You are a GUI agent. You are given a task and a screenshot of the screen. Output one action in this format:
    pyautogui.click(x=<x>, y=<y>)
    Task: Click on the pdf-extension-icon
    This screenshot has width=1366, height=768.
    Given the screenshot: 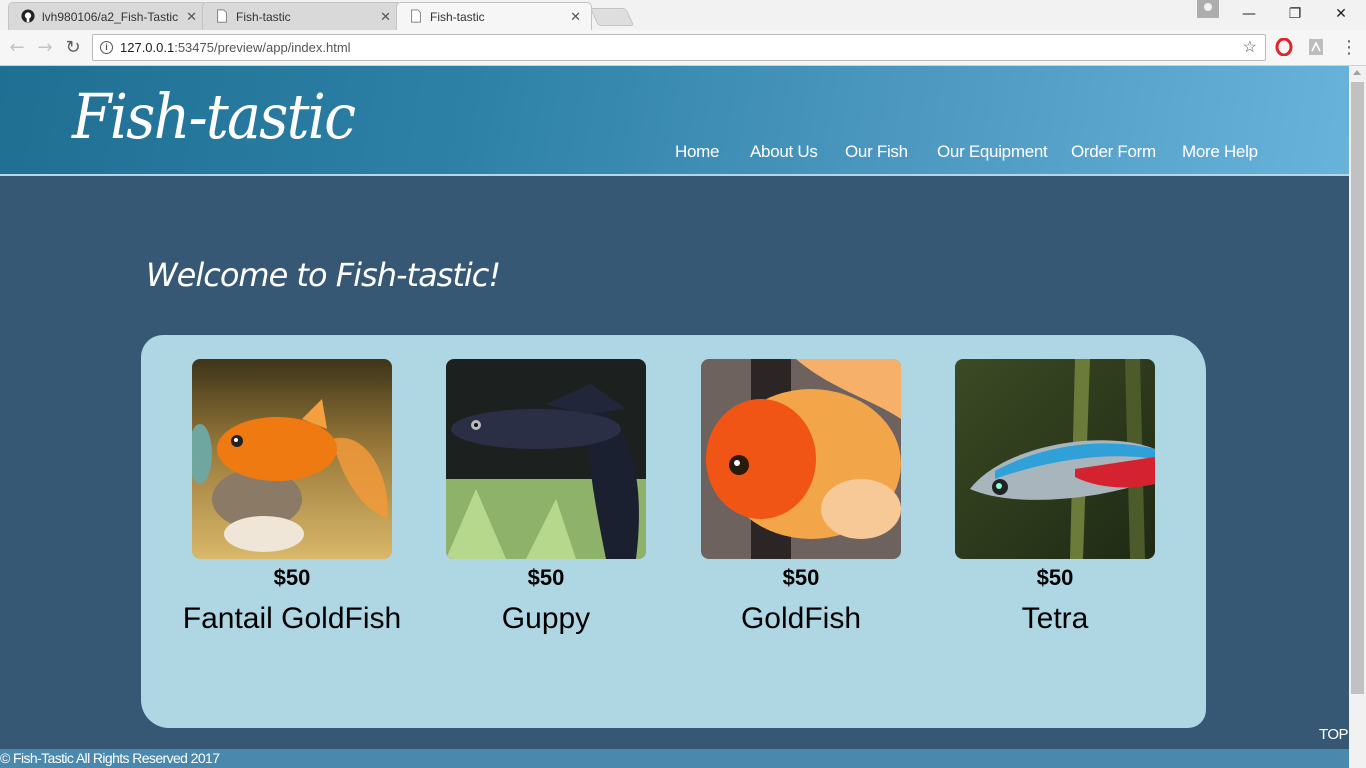 What is the action you would take?
    pyautogui.click(x=1316, y=47)
    